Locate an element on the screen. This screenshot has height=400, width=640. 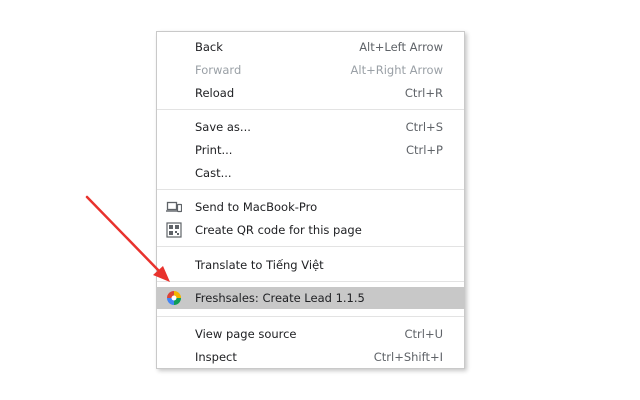
menu-item-send-to-device: Send to MacBook-Pro is located at coordinates (310, 207).